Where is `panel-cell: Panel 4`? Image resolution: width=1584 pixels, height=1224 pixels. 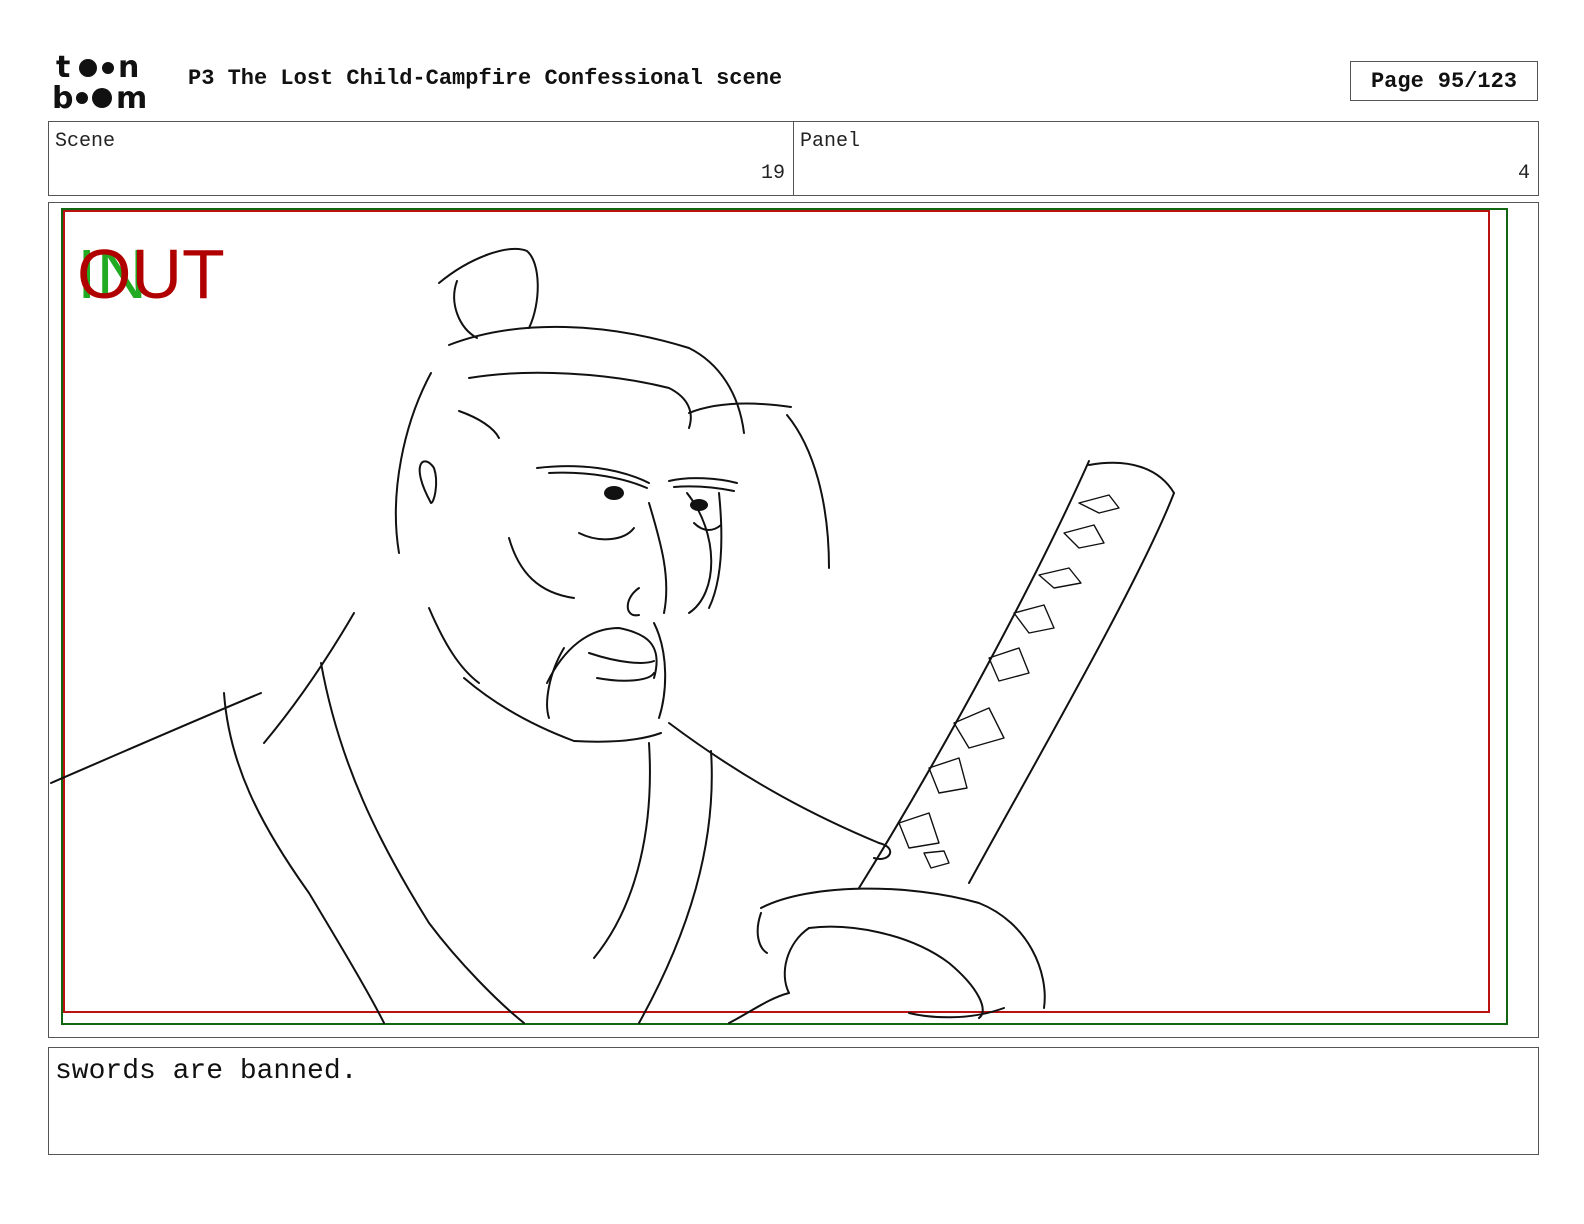
panel-cell: Panel 4 is located at coordinates (1165, 158).